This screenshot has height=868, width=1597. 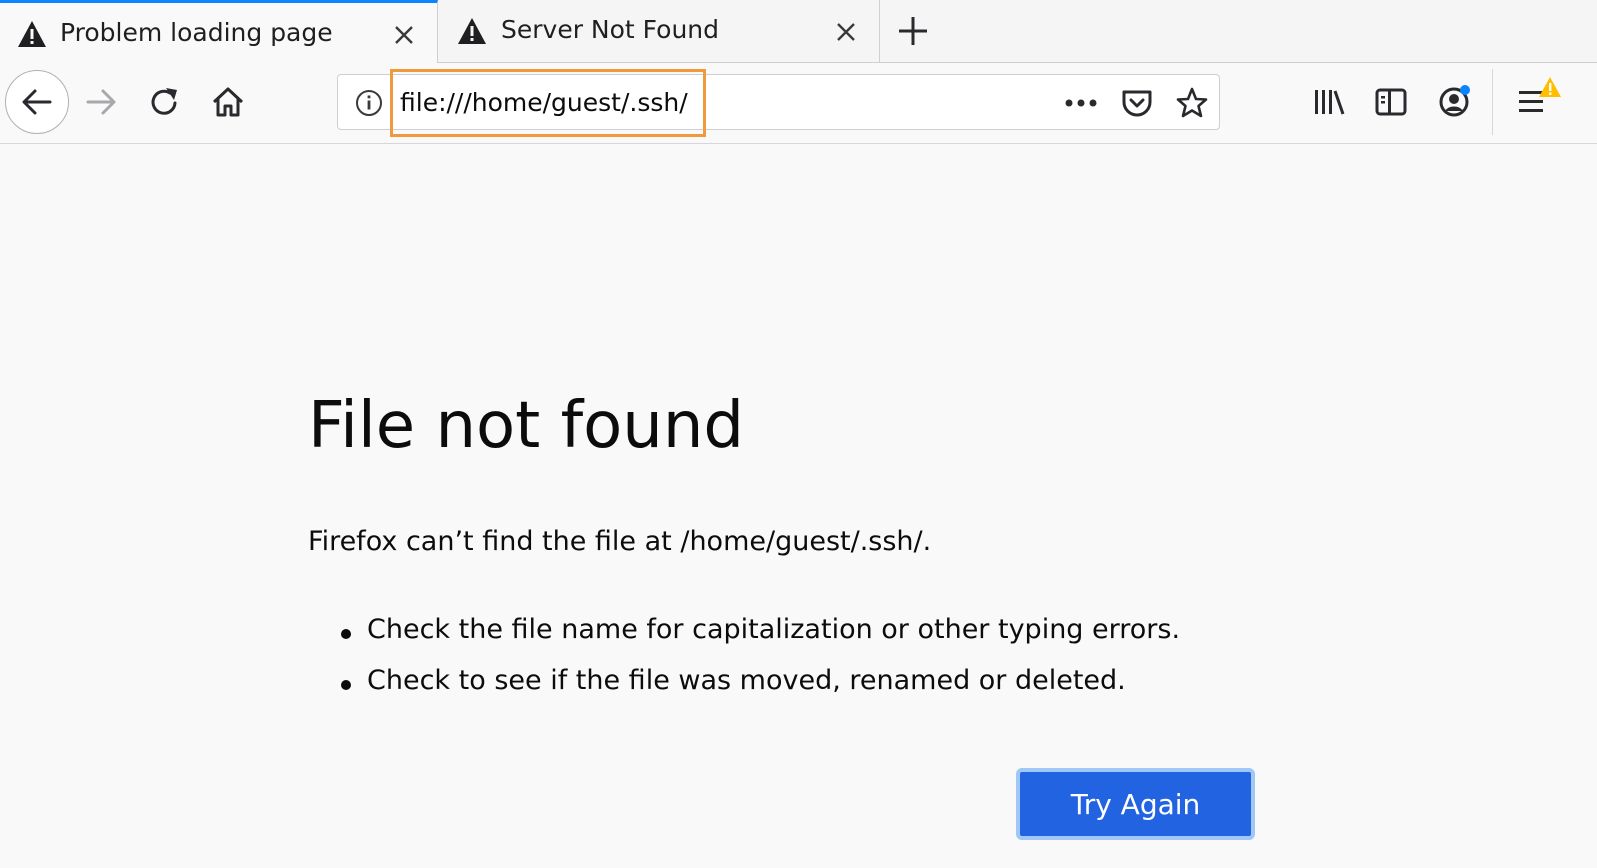 I want to click on tab-server-not-found: Server Not Found, so click(x=659, y=31).